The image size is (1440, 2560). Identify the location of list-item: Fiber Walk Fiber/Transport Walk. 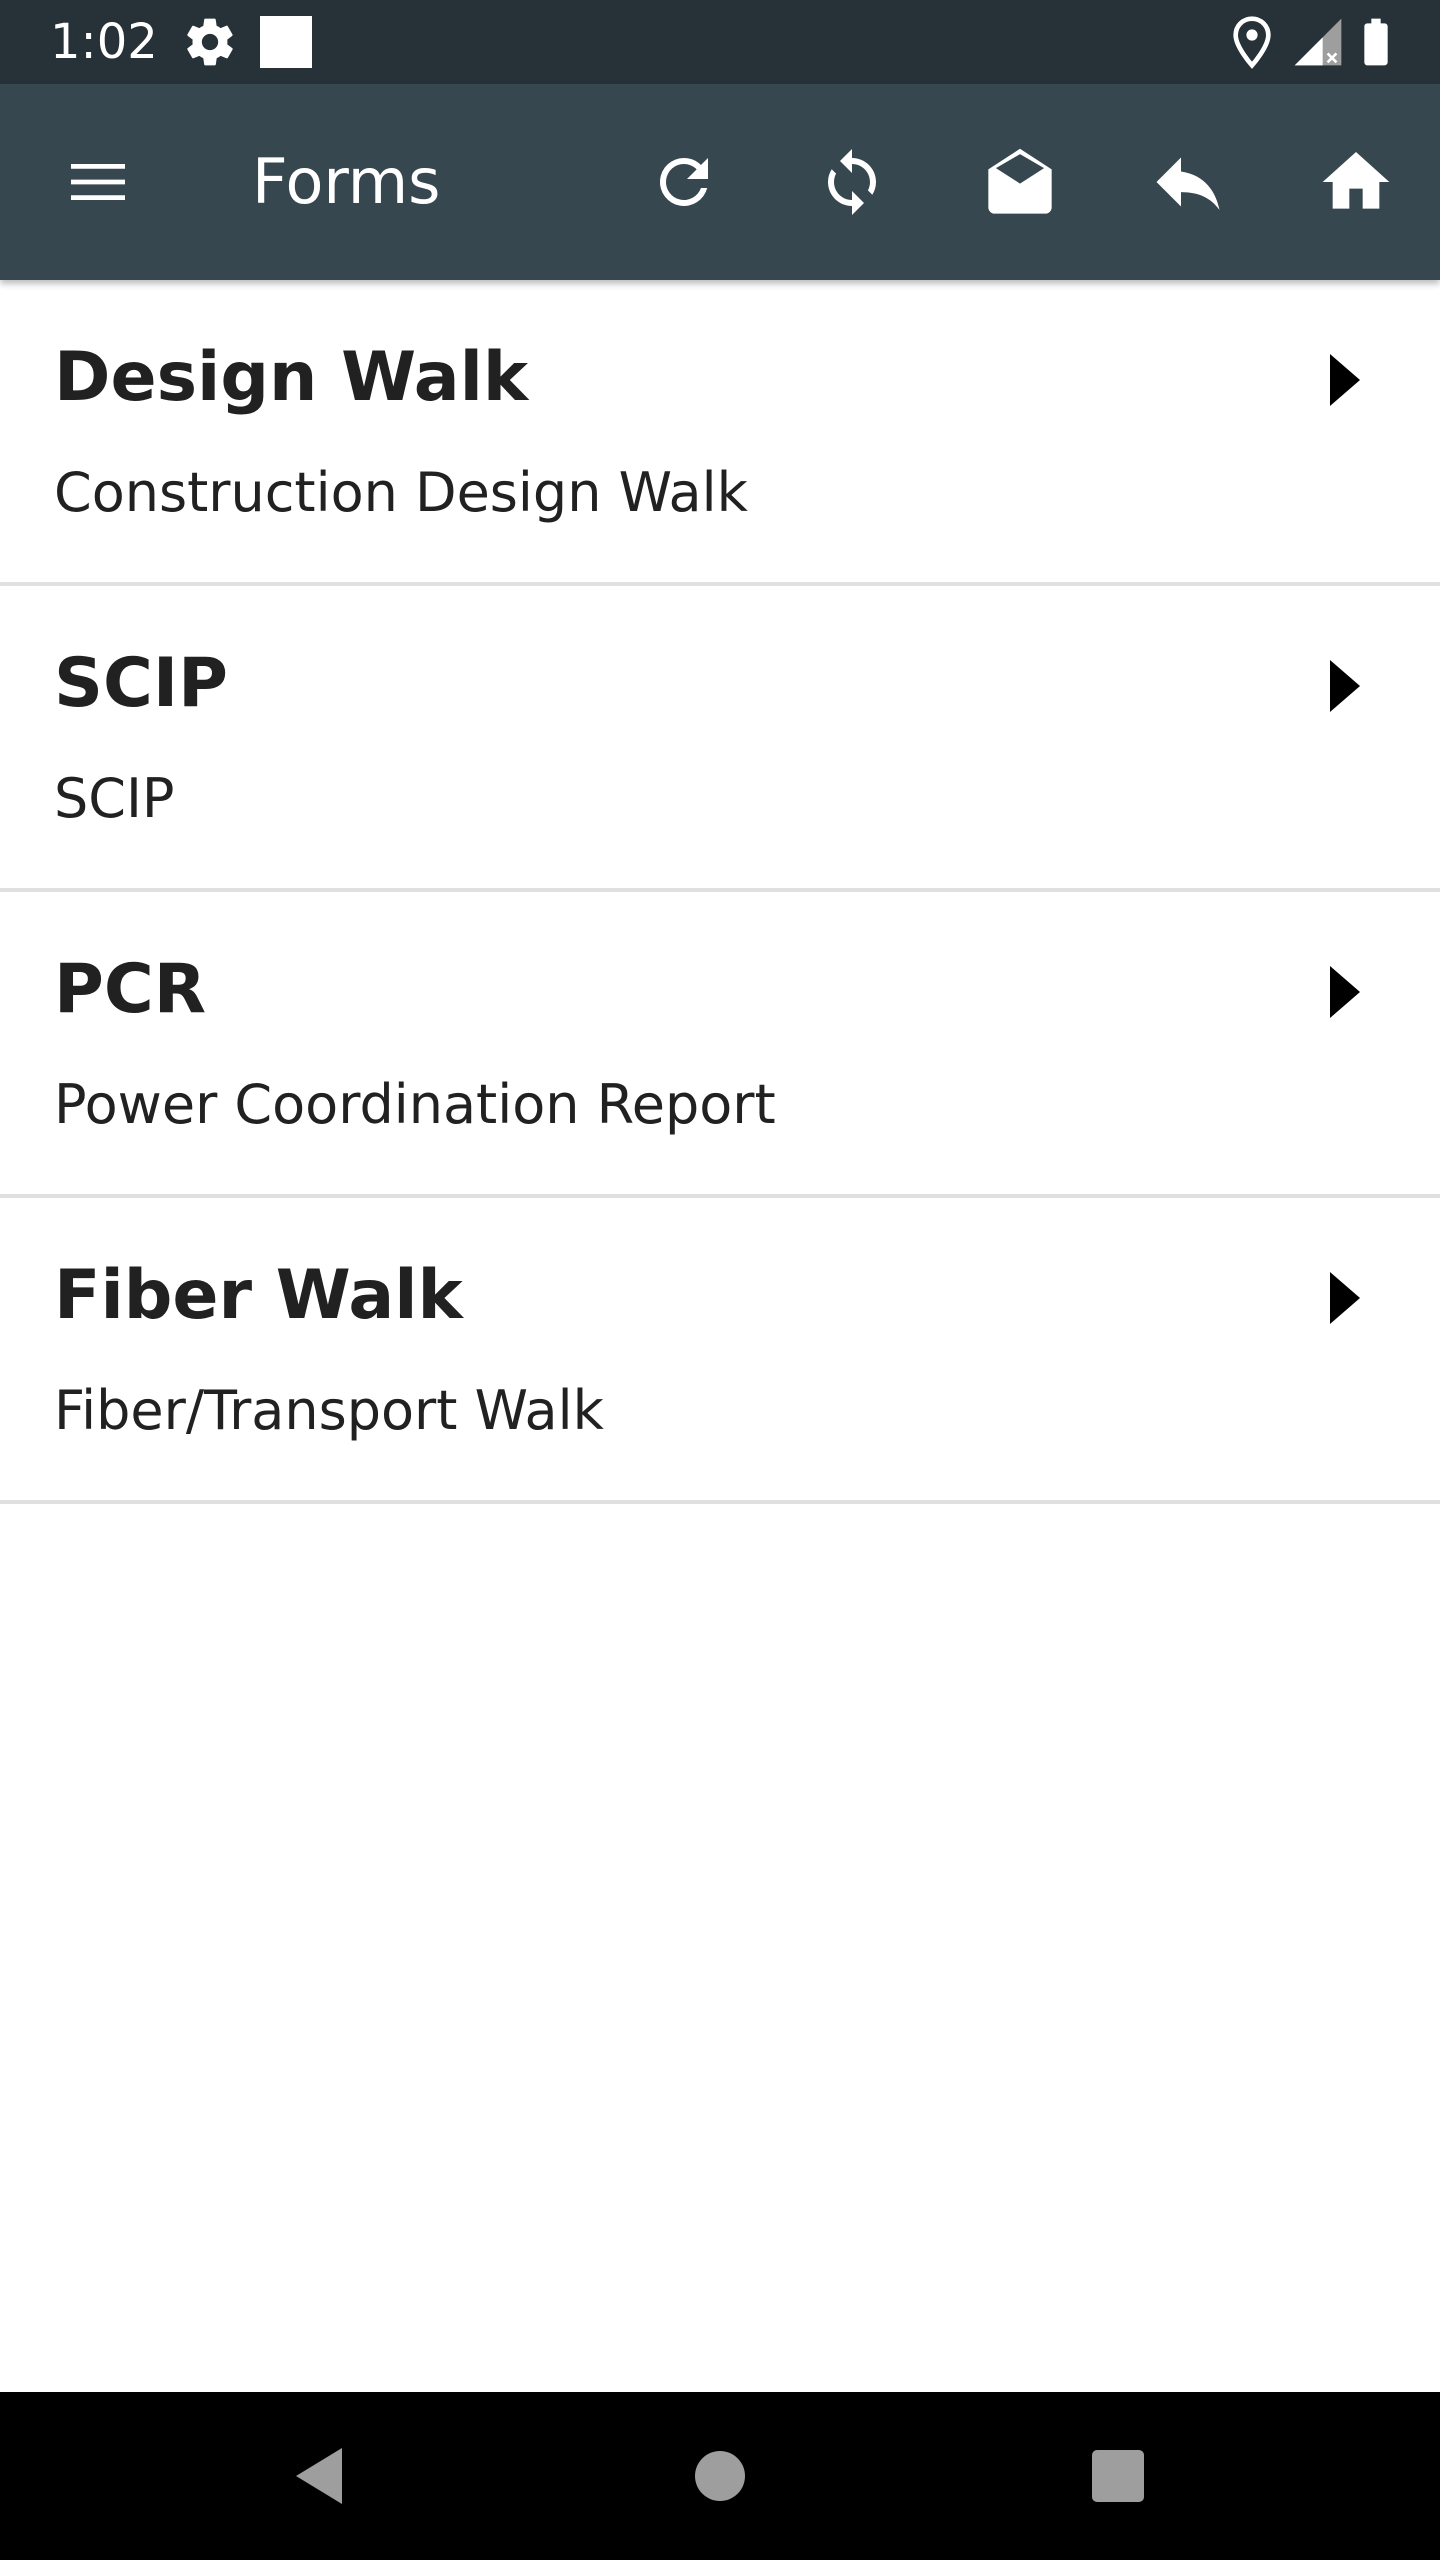
(720, 1351).